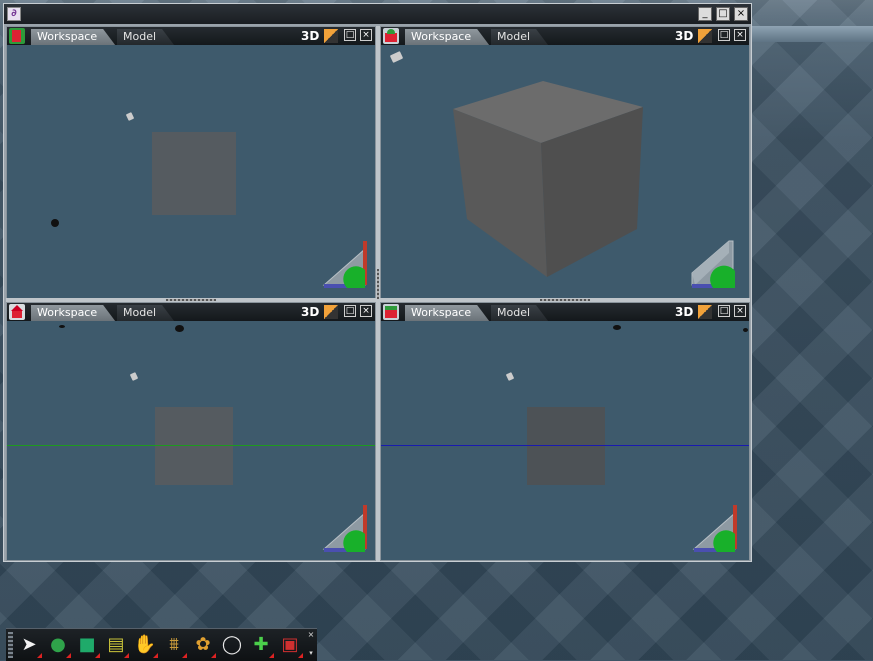 Image resolution: width=873 pixels, height=661 pixels. I want to click on toolbar-close-button: ×, so click(311, 635).